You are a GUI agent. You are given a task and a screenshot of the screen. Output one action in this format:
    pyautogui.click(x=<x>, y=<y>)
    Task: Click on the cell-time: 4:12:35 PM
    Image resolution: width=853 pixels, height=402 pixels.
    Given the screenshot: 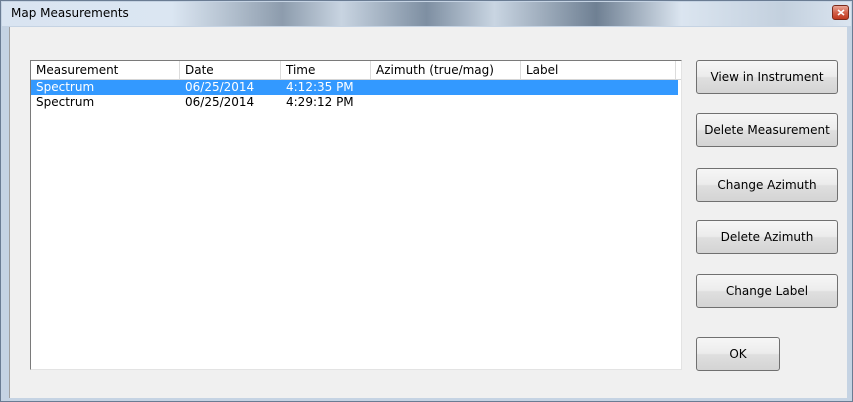 What is the action you would take?
    pyautogui.click(x=320, y=87)
    